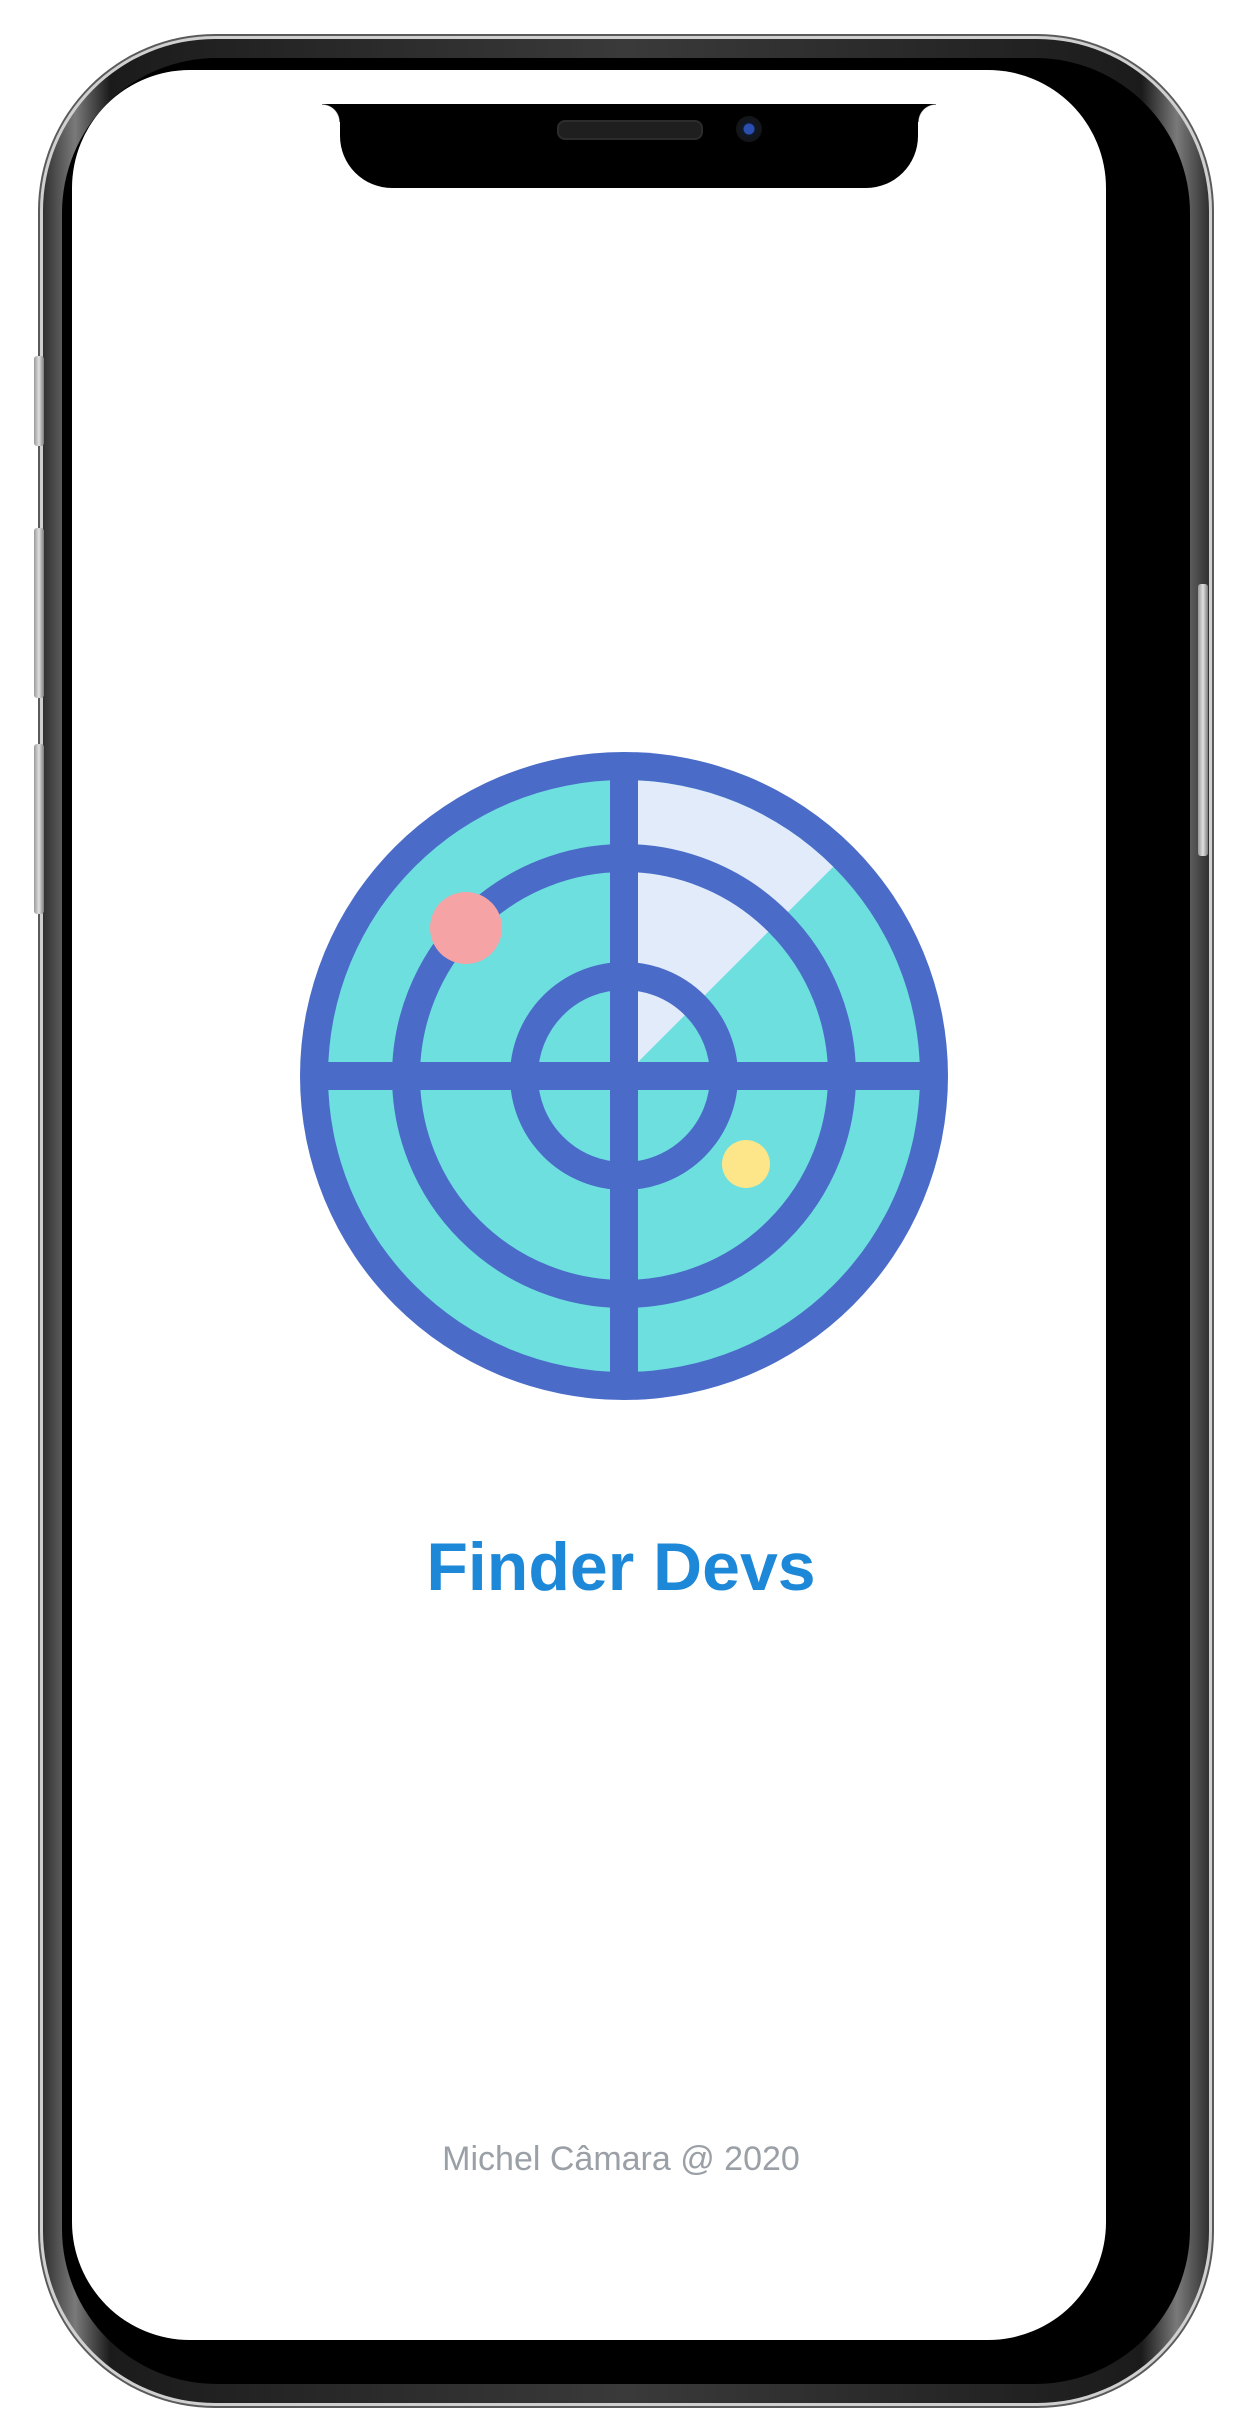 The height and width of the screenshot is (2436, 1242). What do you see at coordinates (621, 2159) in the screenshot?
I see `footer-credit: Michel Câmara @ 2020` at bounding box center [621, 2159].